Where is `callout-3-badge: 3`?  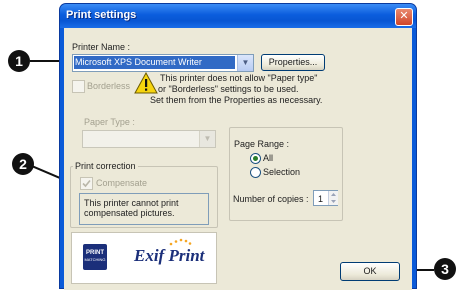
callout-3-badge: 3 is located at coordinates (445, 269).